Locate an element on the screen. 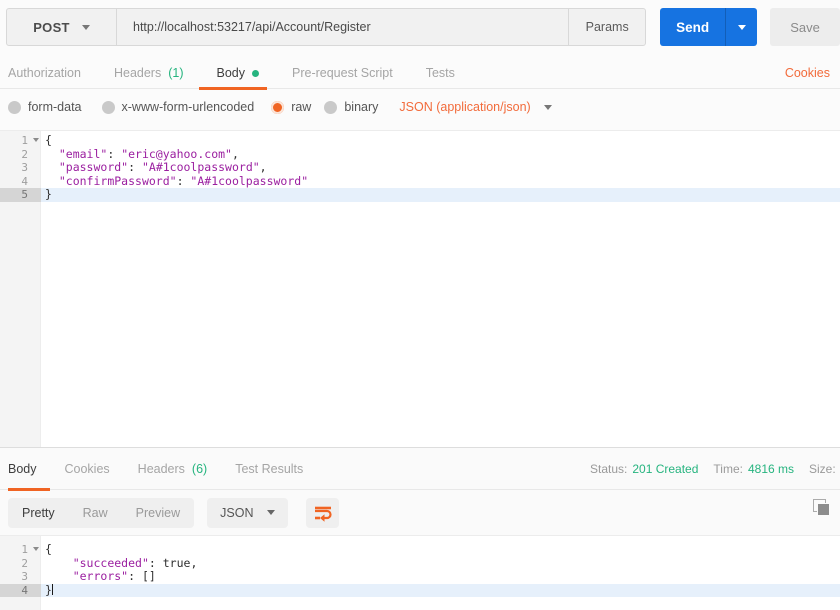 The height and width of the screenshot is (610, 840). code-line: "password": "A#1coolpassword", is located at coordinates (440, 167).